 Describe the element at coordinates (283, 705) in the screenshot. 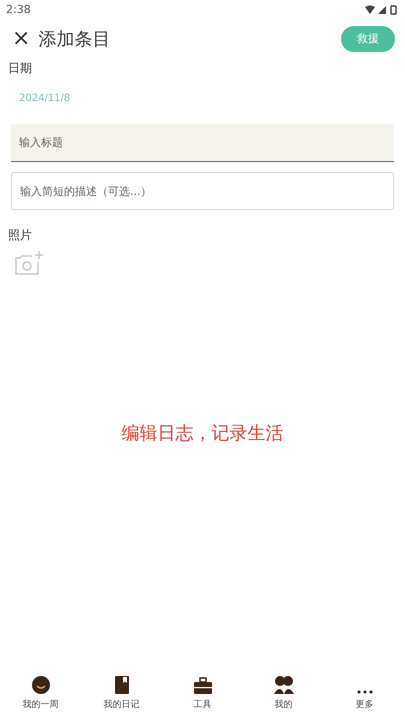

I see `nav-label: 我的` at that location.